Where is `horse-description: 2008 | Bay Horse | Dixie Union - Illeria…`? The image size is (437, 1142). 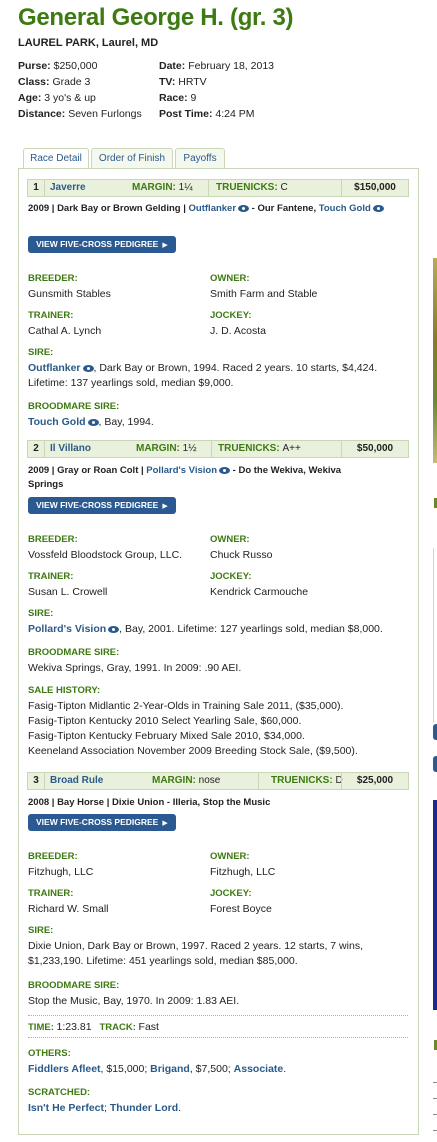 horse-description: 2008 | Bay Horse | Dixie Union - Illeria… is located at coordinates (149, 802).